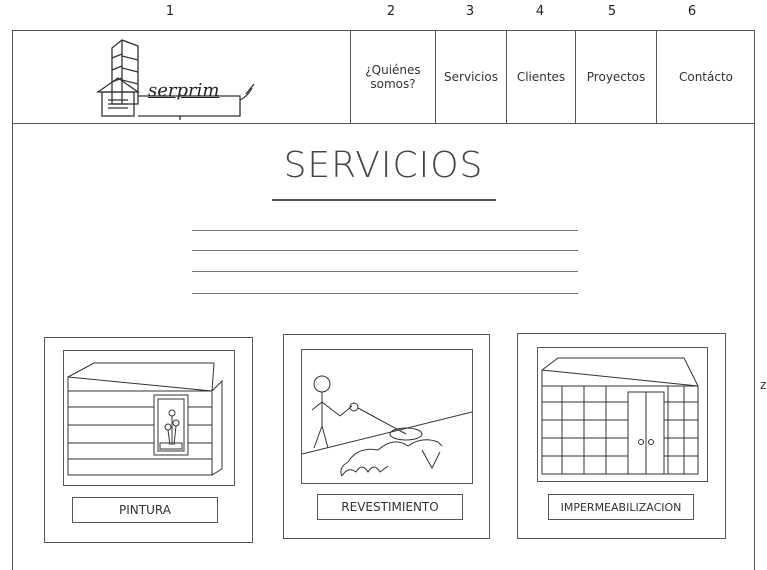 Image resolution: width=767 pixels, height=570 pixels. Describe the element at coordinates (763, 385) in the screenshot. I see `edge-mark: z` at that location.